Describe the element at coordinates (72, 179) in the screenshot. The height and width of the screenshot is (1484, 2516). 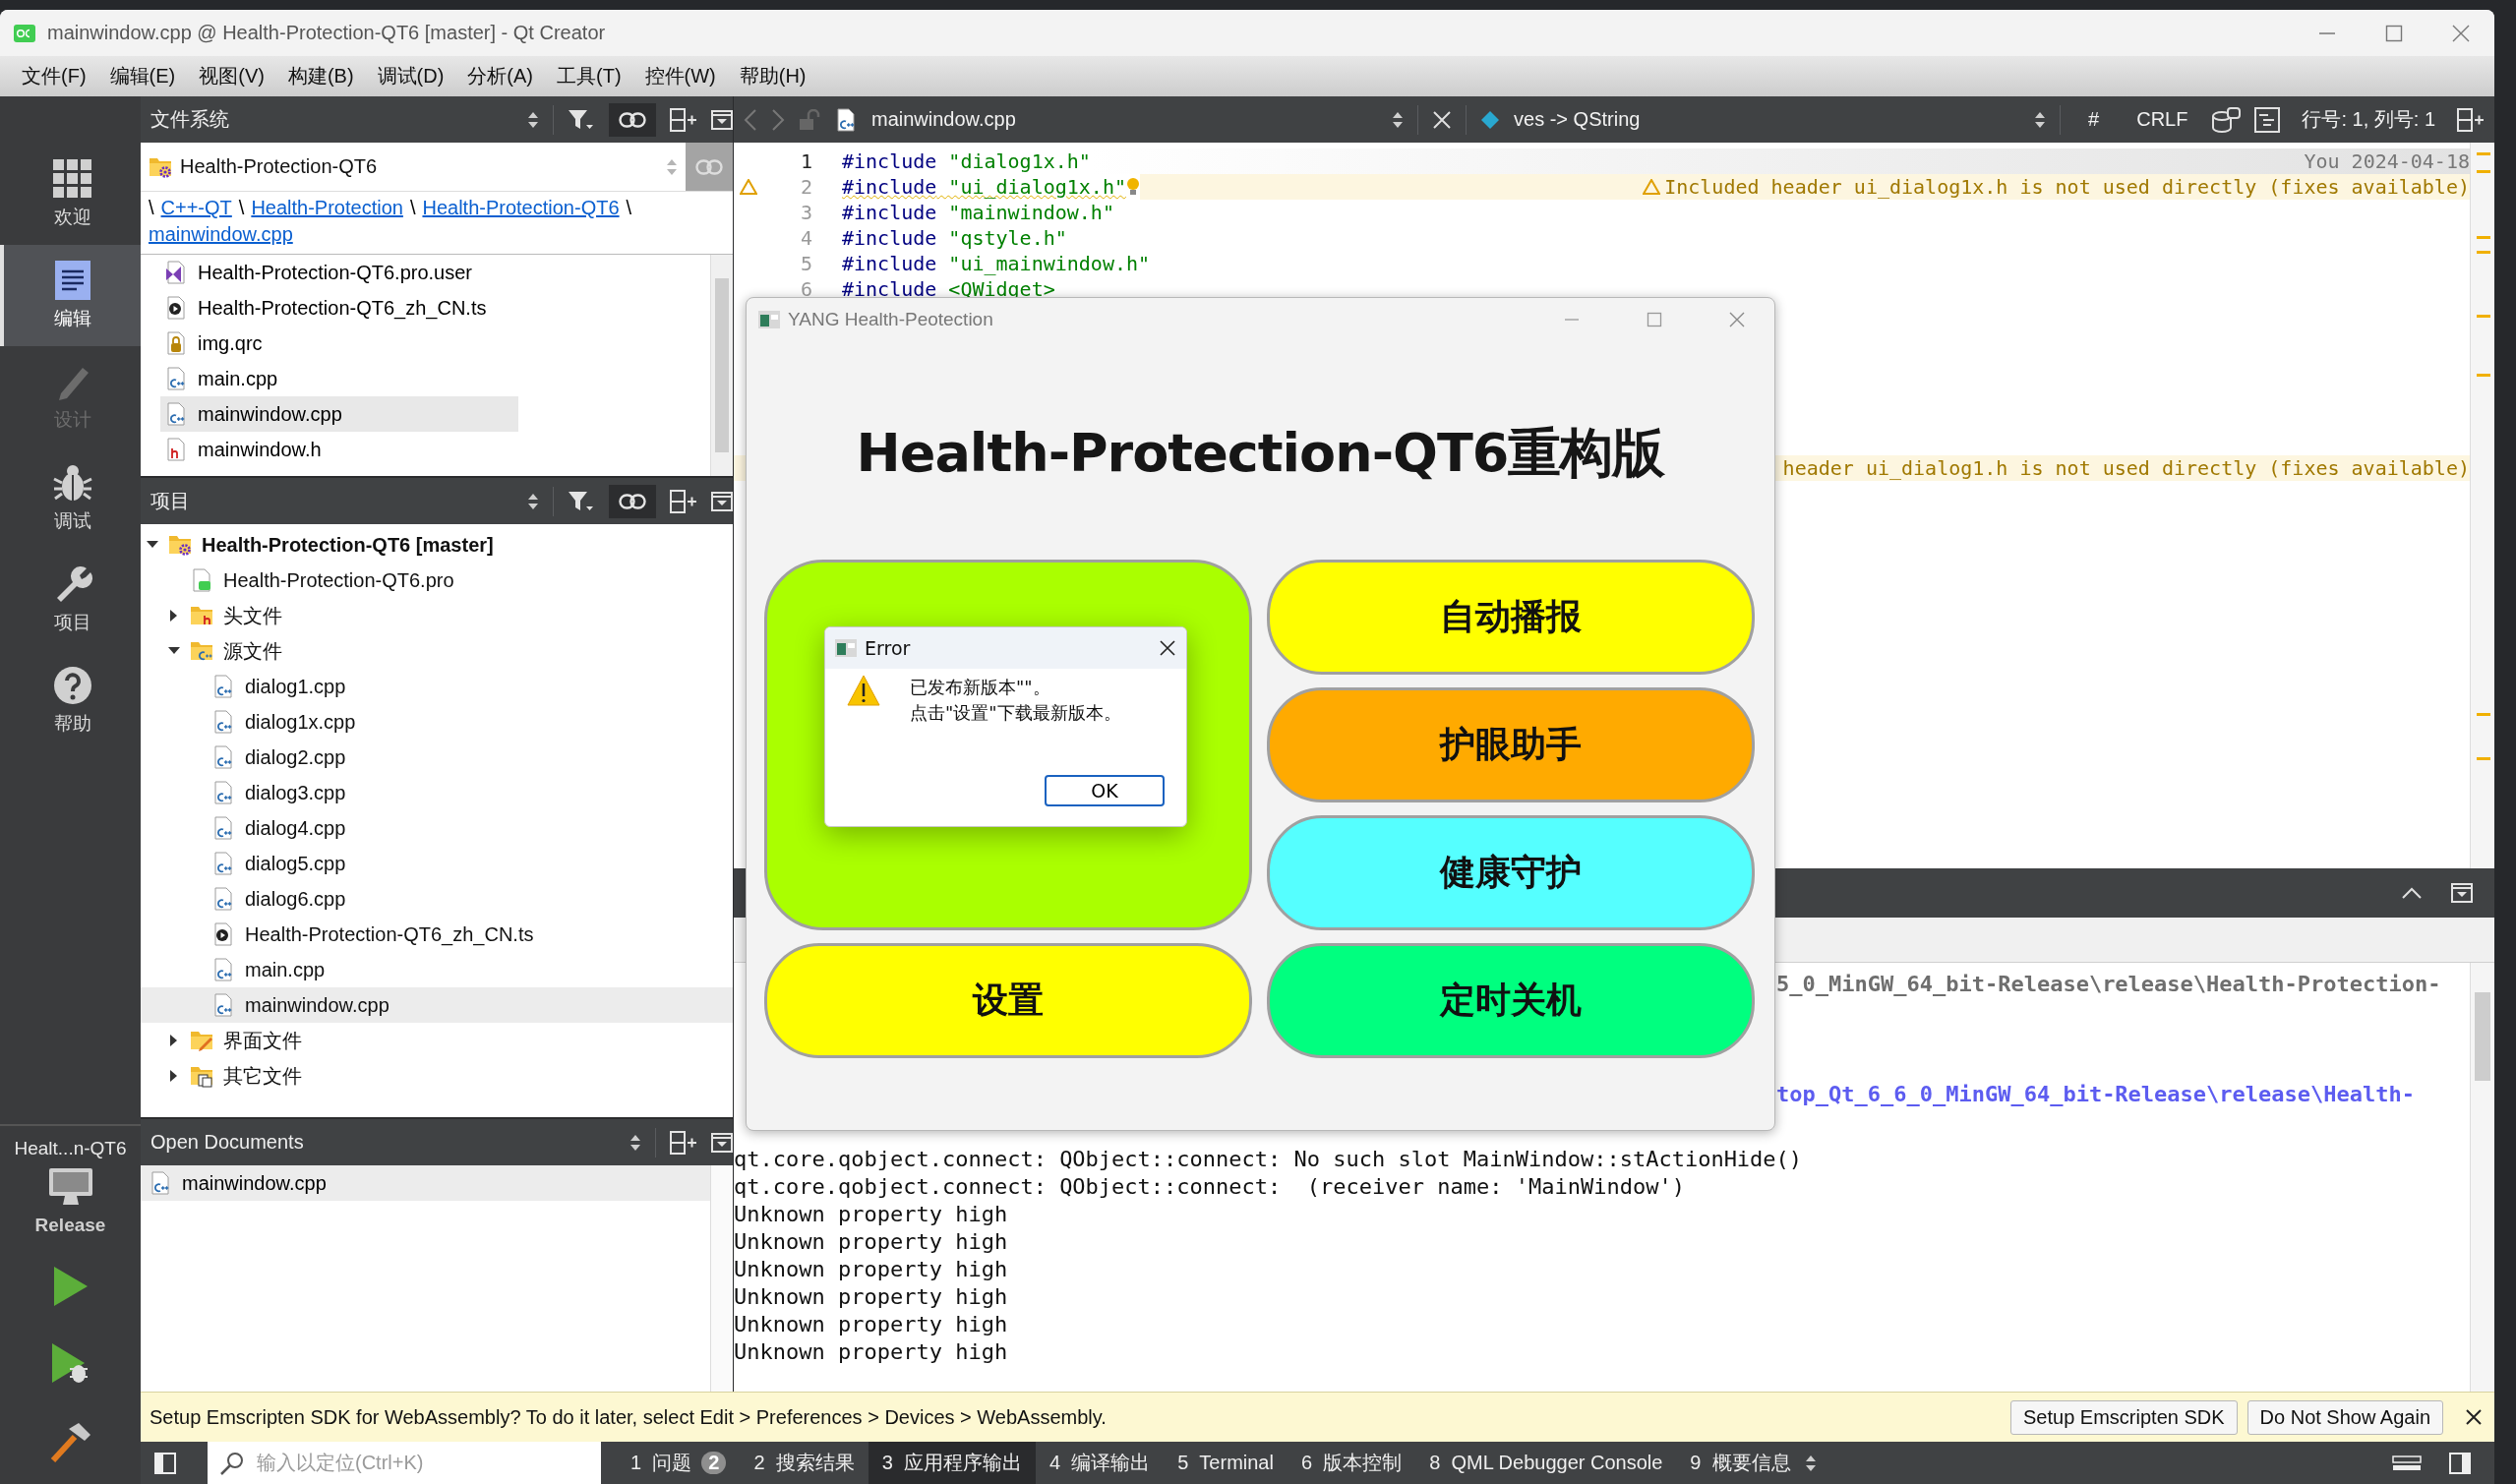
I see `grid-icon` at that location.